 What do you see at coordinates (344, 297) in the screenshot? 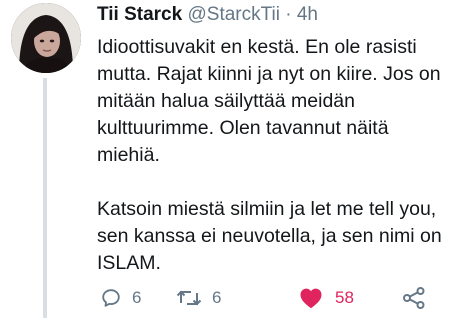
I see `like-count: 58` at bounding box center [344, 297].